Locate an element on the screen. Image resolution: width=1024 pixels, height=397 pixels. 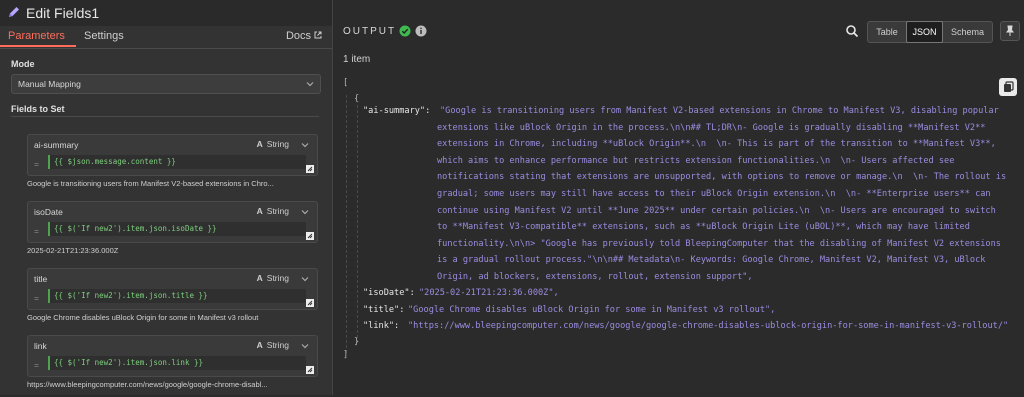
pin-data-button is located at coordinates (1010, 31).